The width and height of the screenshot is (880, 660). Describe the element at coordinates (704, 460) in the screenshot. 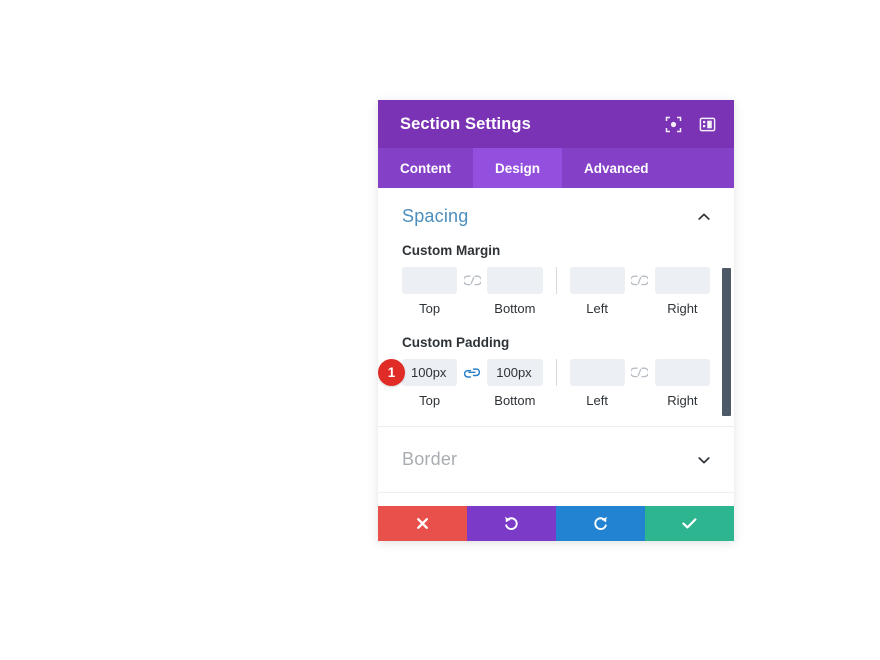

I see `chevron-down-icon-border` at that location.